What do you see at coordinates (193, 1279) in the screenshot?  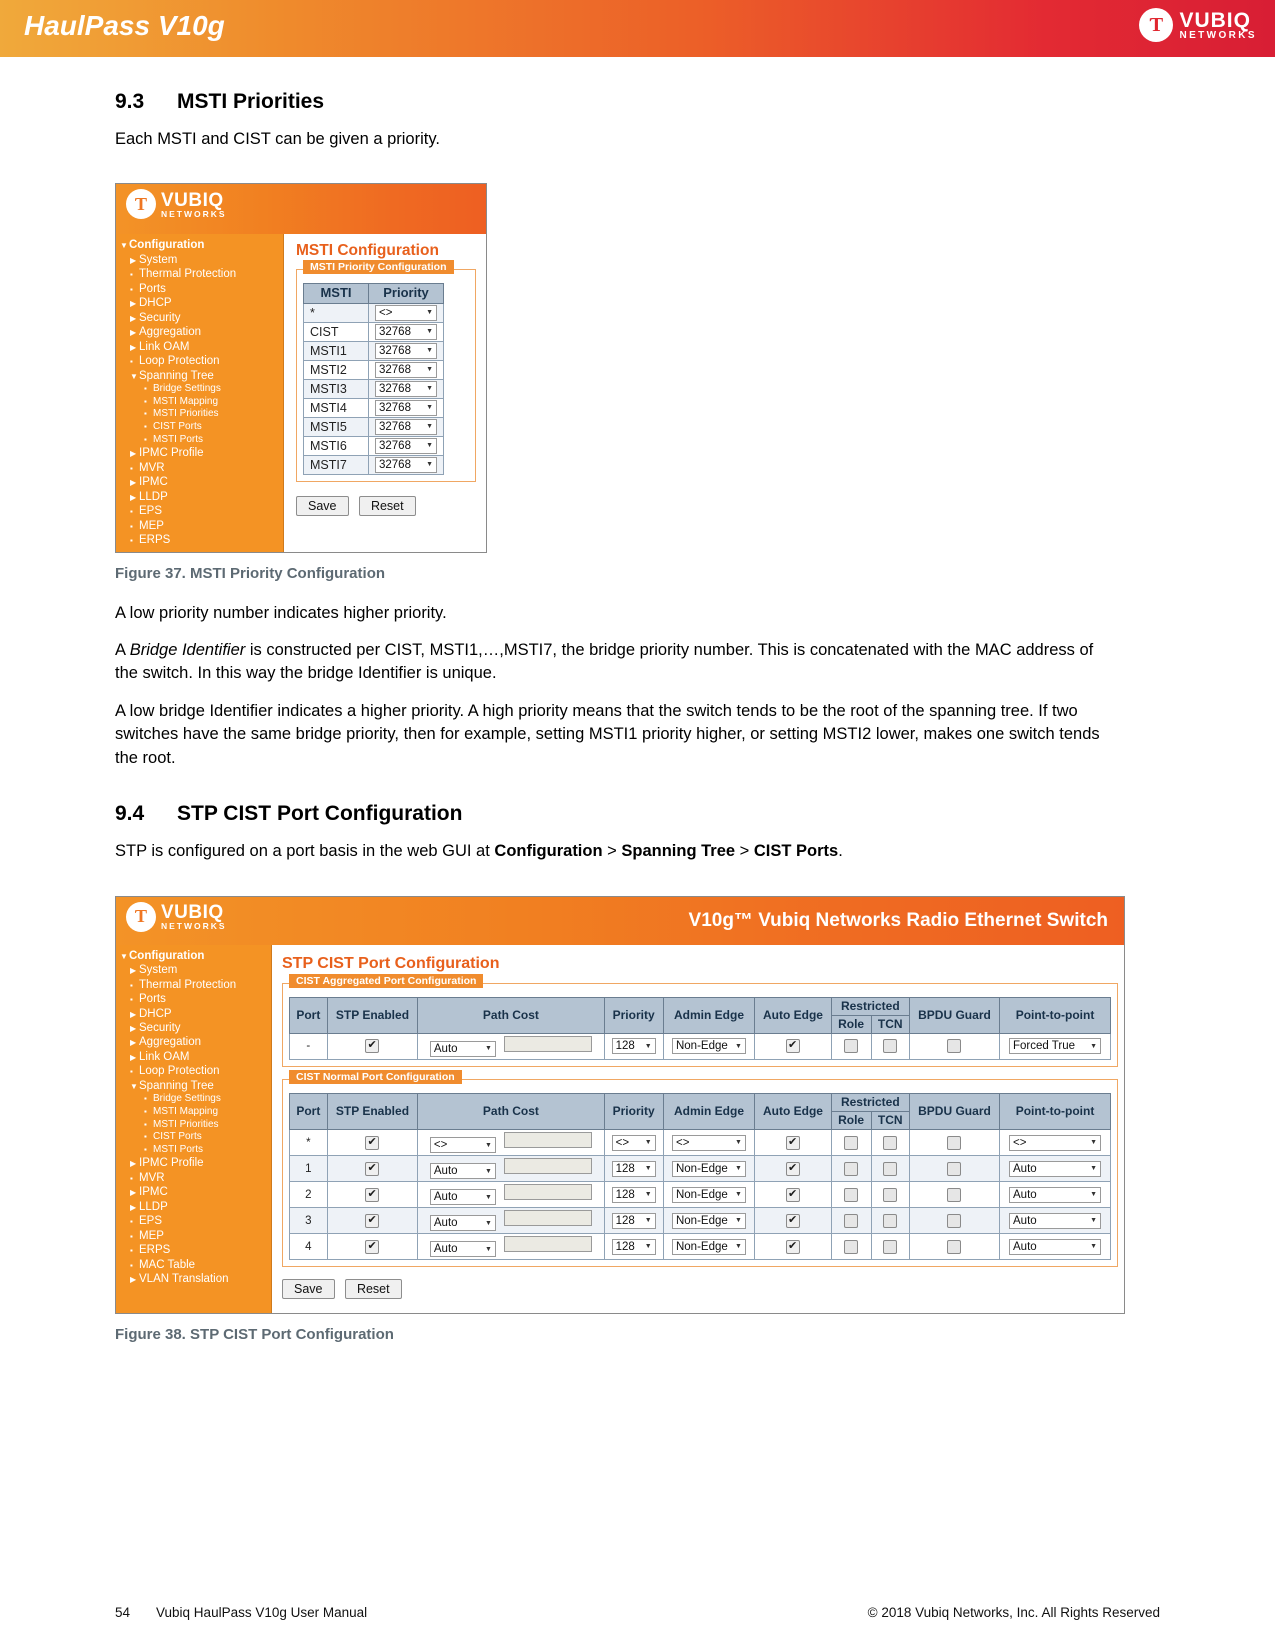 I see `nav-item-vlan-translation: ▶ VLAN Translation` at bounding box center [193, 1279].